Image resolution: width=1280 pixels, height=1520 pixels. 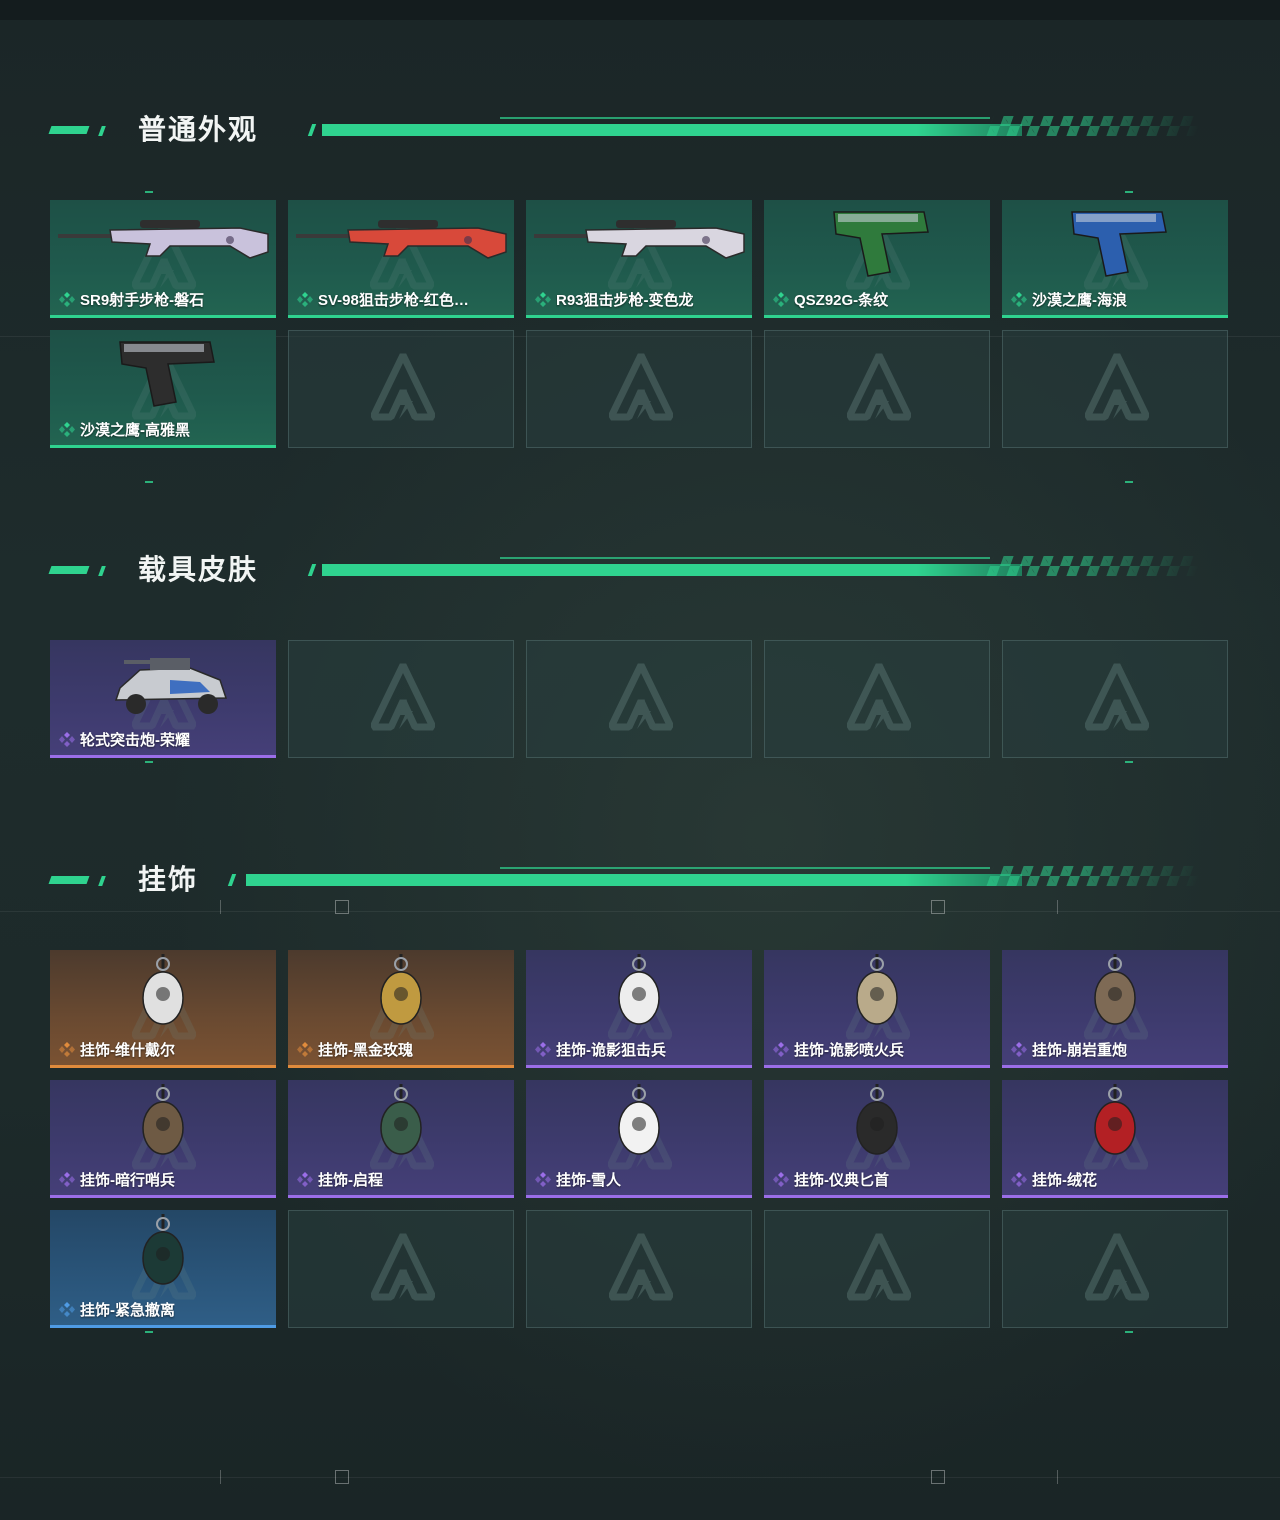 I want to click on item-label-row: 挂饰-诡影狙击兵, so click(x=600, y=1049).